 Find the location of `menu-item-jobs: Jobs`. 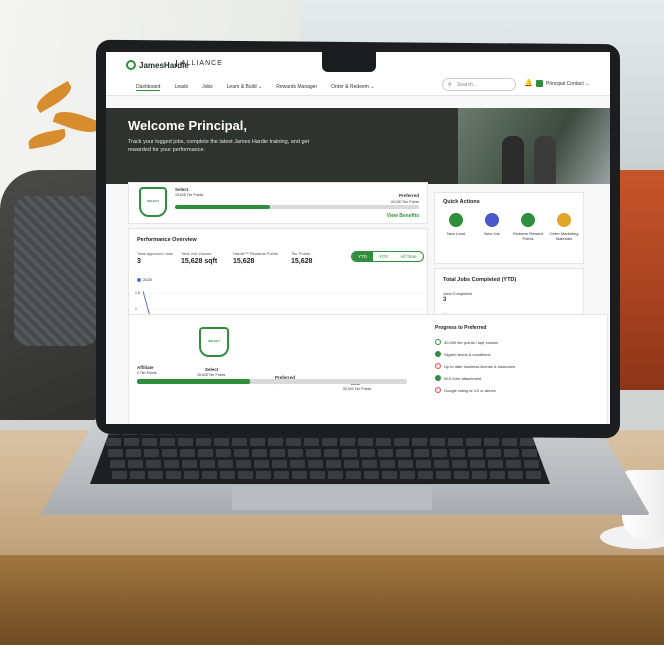

menu-item-jobs: Jobs is located at coordinates (207, 87).